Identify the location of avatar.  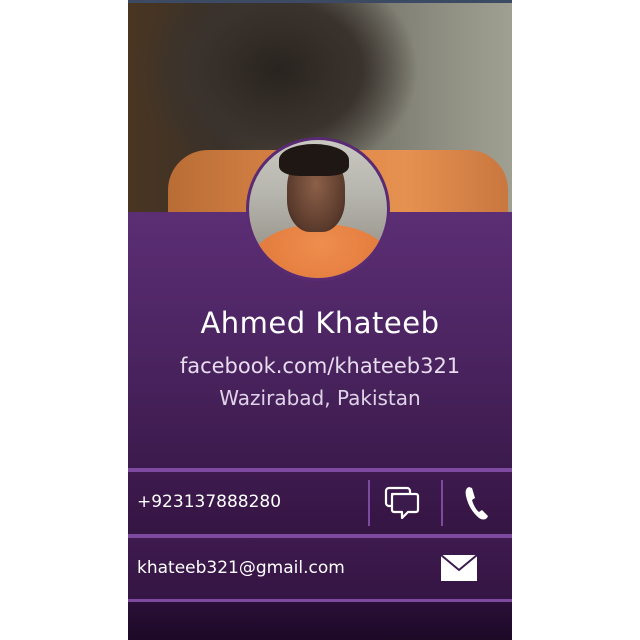
(318, 209).